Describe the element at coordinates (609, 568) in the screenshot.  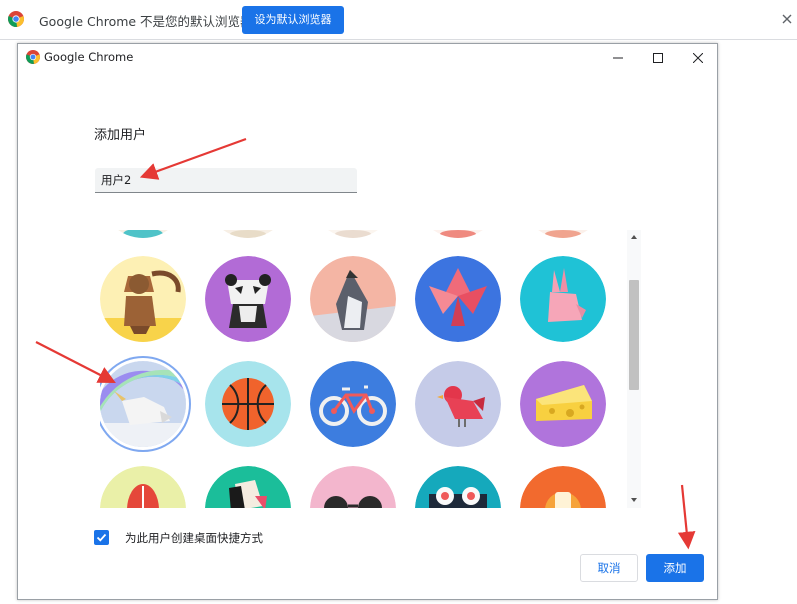
I see `cancel-button: 取消` at that location.